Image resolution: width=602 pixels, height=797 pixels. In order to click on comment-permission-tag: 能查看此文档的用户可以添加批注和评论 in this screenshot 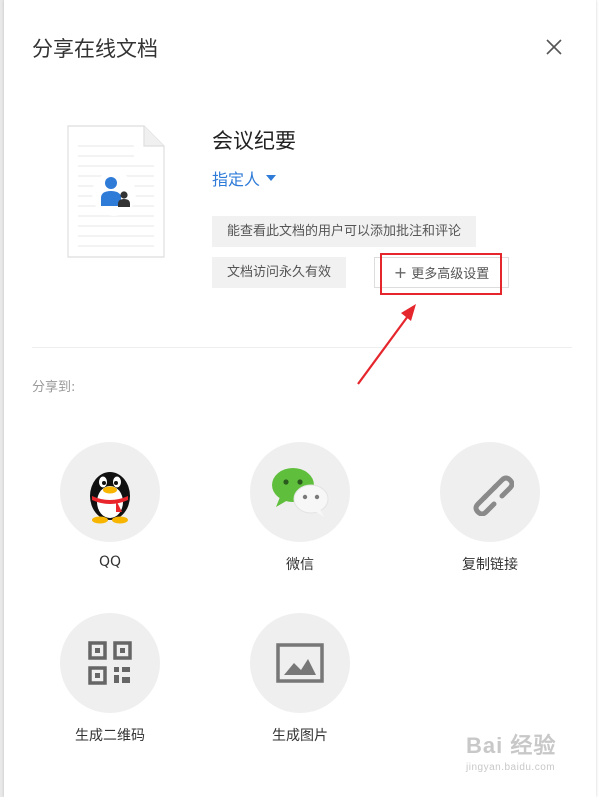, I will do `click(344, 231)`.